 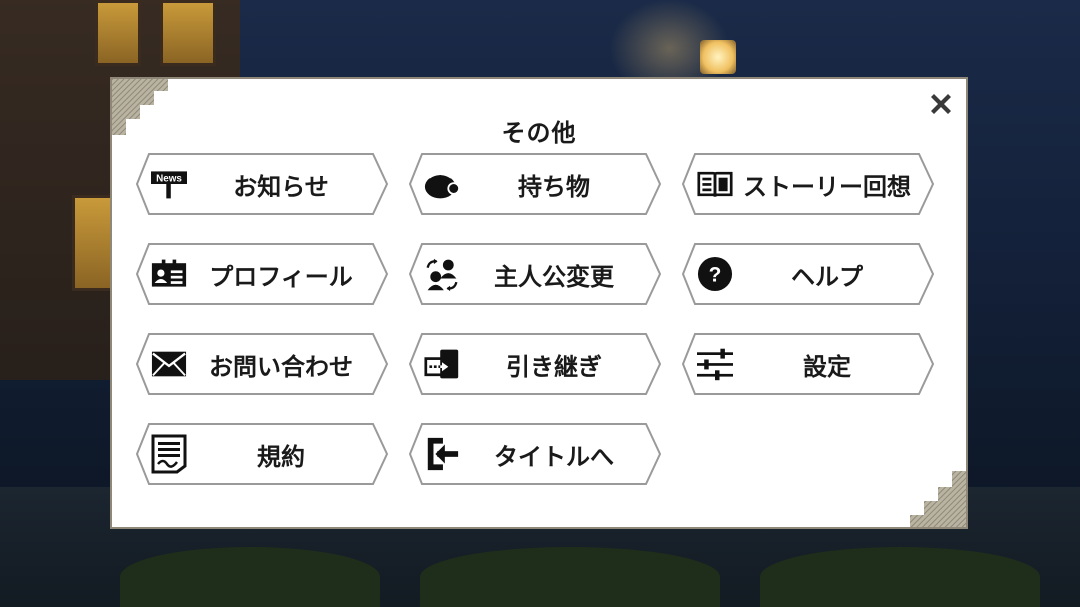 I want to click on news-button-label: お知らせ, so click(x=281, y=186).